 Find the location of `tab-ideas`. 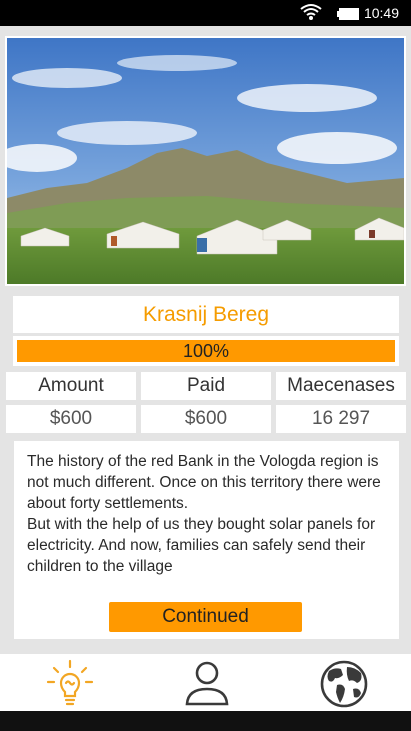

tab-ideas is located at coordinates (68, 682).